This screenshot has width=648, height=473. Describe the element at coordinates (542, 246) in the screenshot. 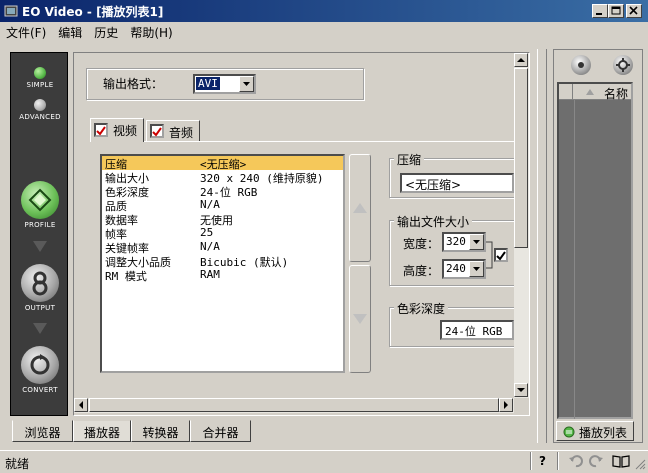

I see `splitter` at that location.